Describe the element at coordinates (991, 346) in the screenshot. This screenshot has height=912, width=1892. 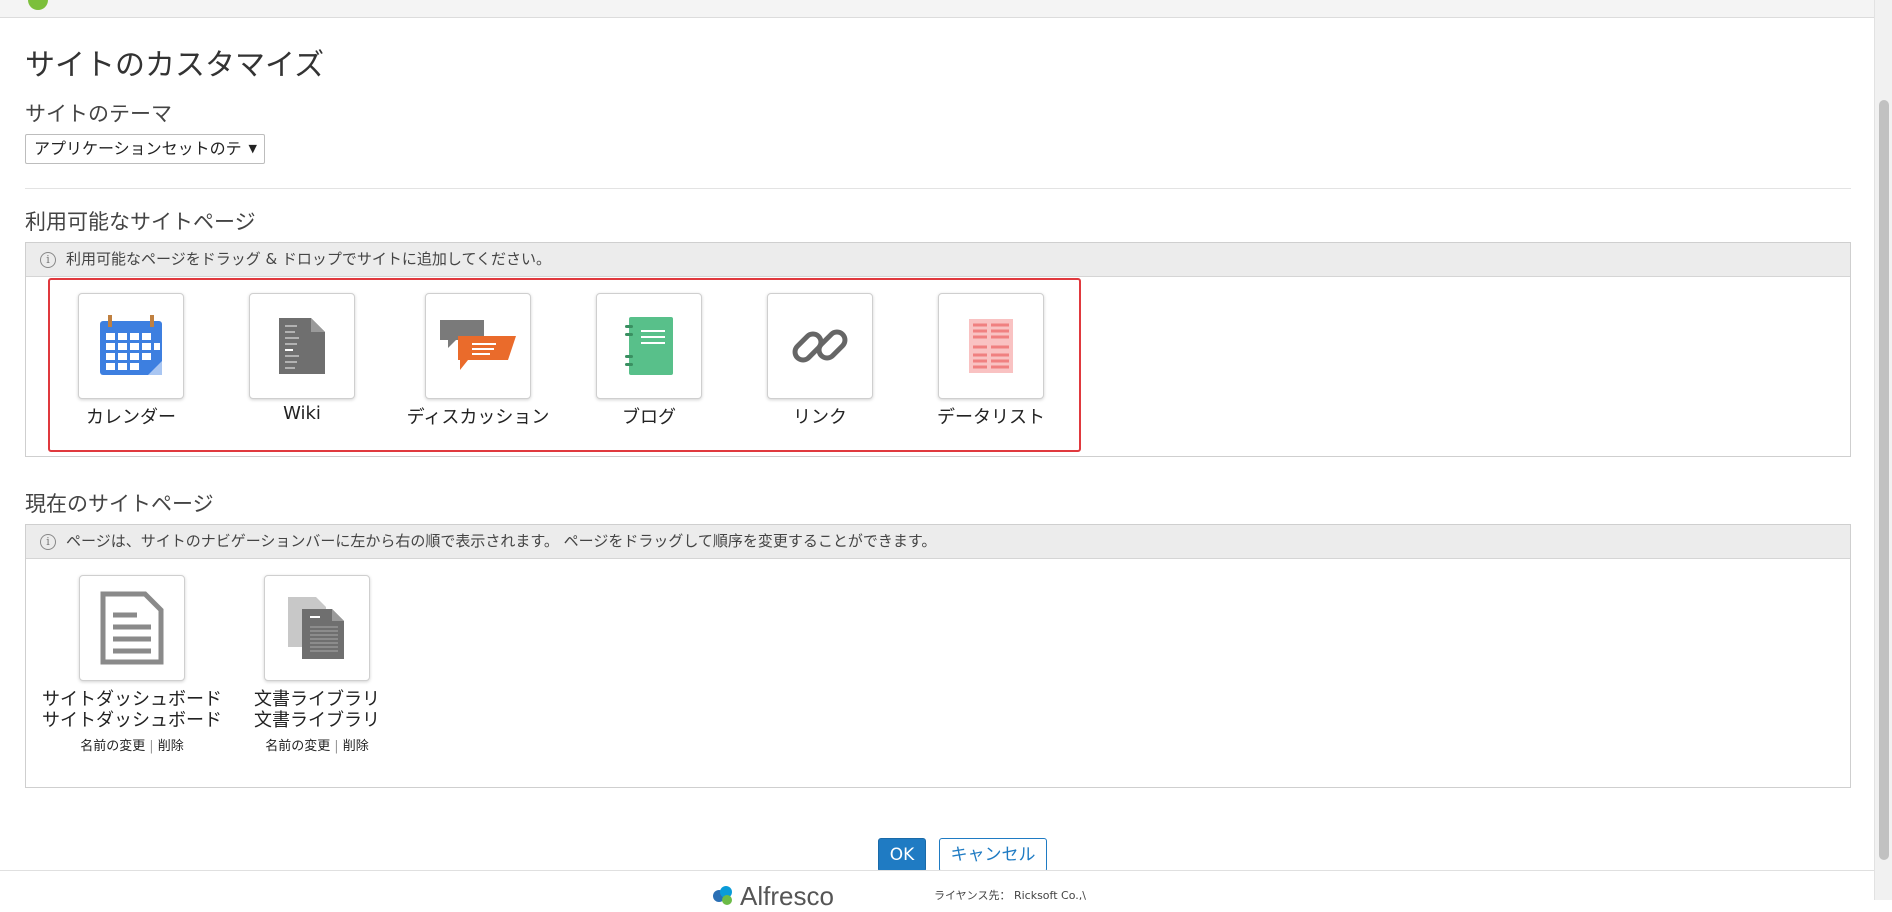
I see `datalist-icon` at that location.